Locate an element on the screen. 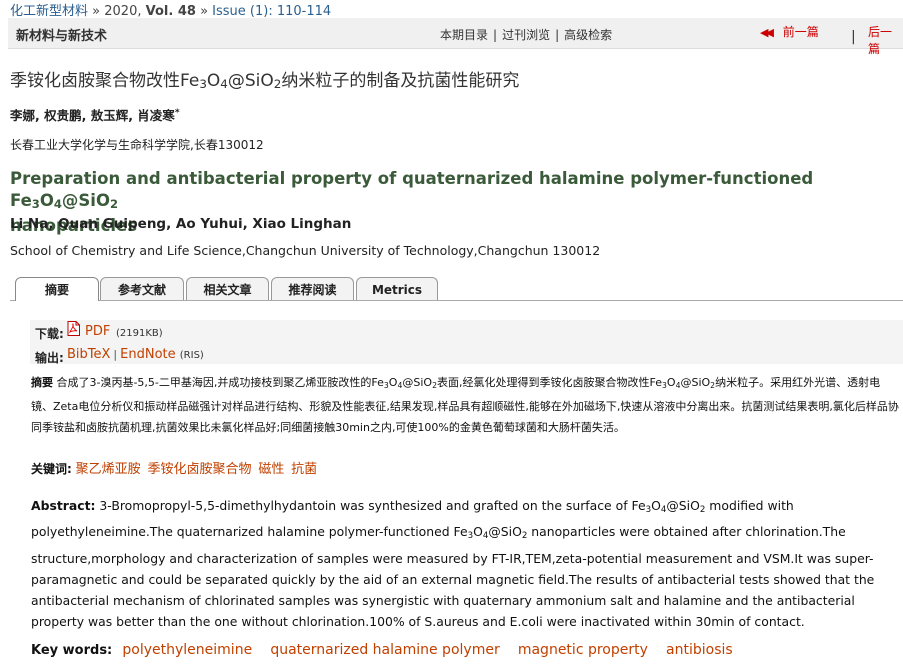  year-text: 2020, is located at coordinates (123, 11).